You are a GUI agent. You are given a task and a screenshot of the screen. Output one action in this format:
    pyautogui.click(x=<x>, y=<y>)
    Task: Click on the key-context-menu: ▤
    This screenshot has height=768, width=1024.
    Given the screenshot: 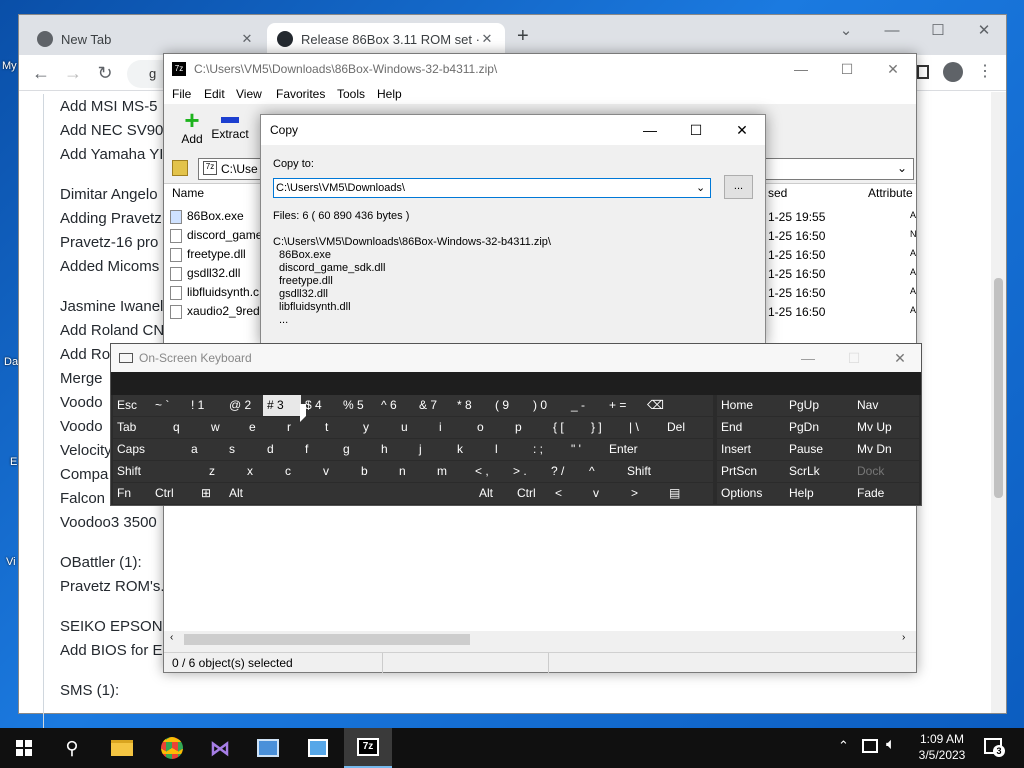 What is the action you would take?
    pyautogui.click(x=689, y=493)
    